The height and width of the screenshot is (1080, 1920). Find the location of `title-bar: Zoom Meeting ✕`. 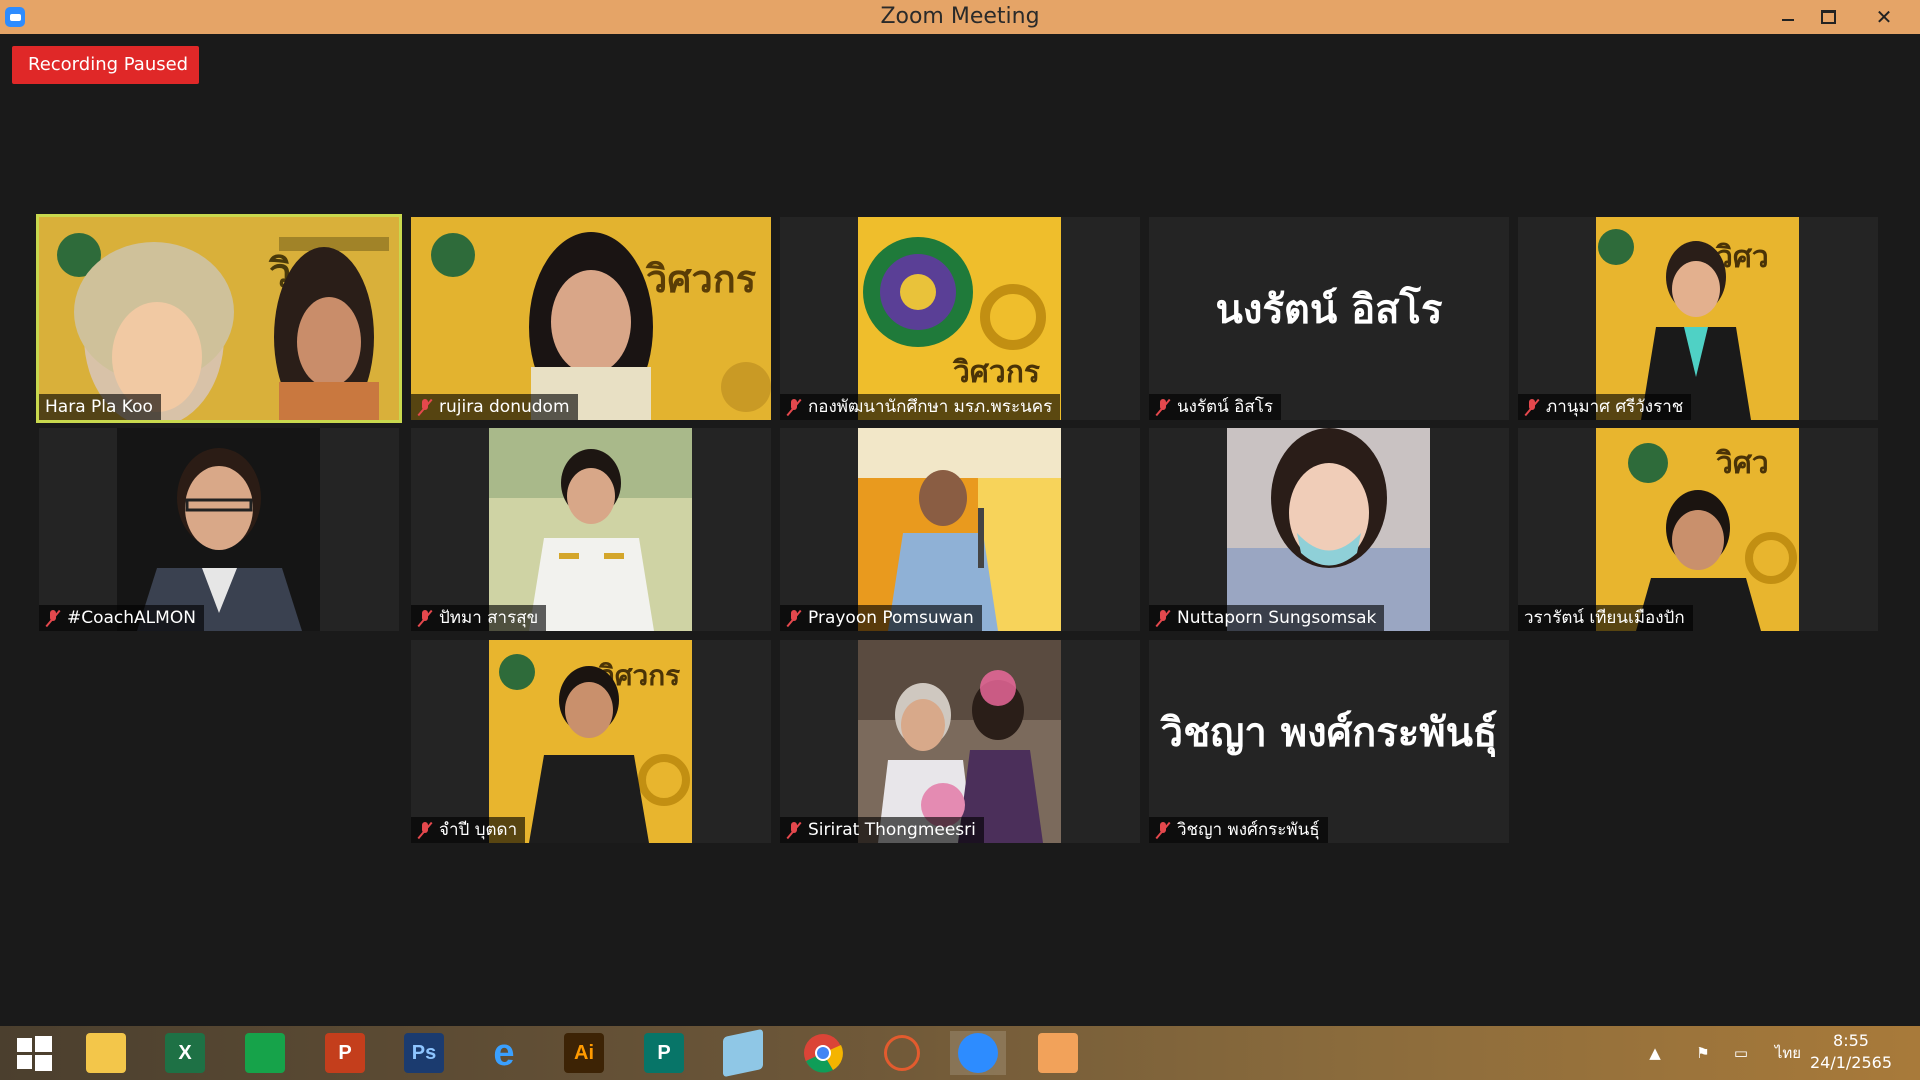

title-bar: Zoom Meeting ✕ is located at coordinates (960, 17).